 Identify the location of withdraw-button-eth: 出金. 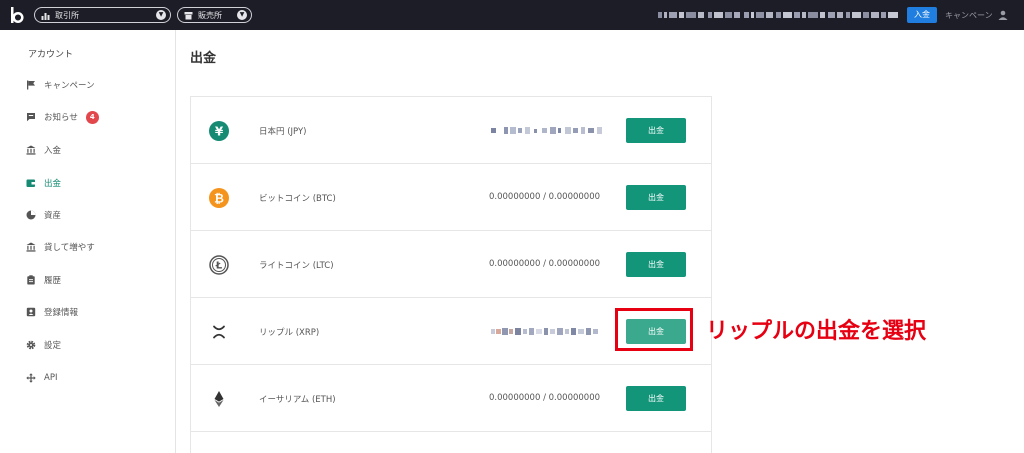
(656, 398).